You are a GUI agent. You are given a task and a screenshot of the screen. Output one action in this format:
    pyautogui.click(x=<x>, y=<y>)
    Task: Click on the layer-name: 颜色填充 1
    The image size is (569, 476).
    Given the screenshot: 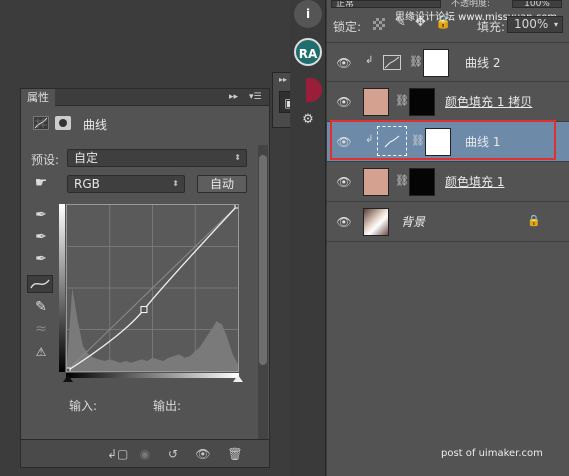 What is the action you would take?
    pyautogui.click(x=474, y=182)
    